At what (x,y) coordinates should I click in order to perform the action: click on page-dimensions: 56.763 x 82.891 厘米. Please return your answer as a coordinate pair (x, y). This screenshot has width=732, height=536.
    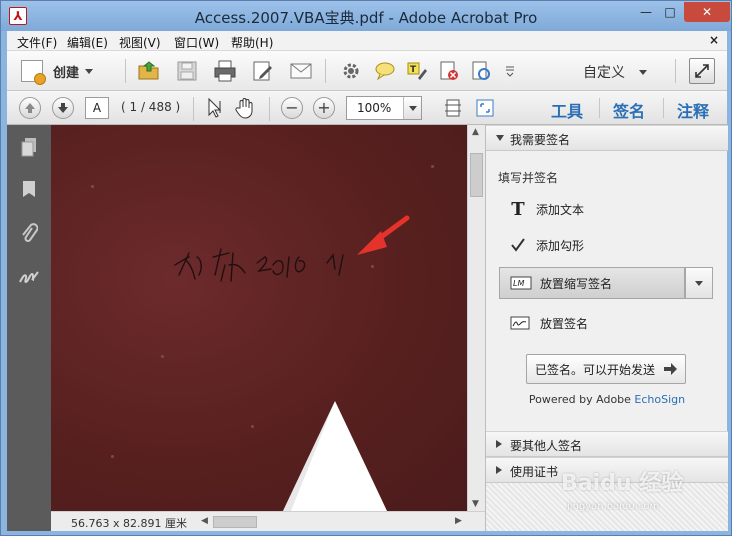
    Looking at the image, I should click on (129, 523).